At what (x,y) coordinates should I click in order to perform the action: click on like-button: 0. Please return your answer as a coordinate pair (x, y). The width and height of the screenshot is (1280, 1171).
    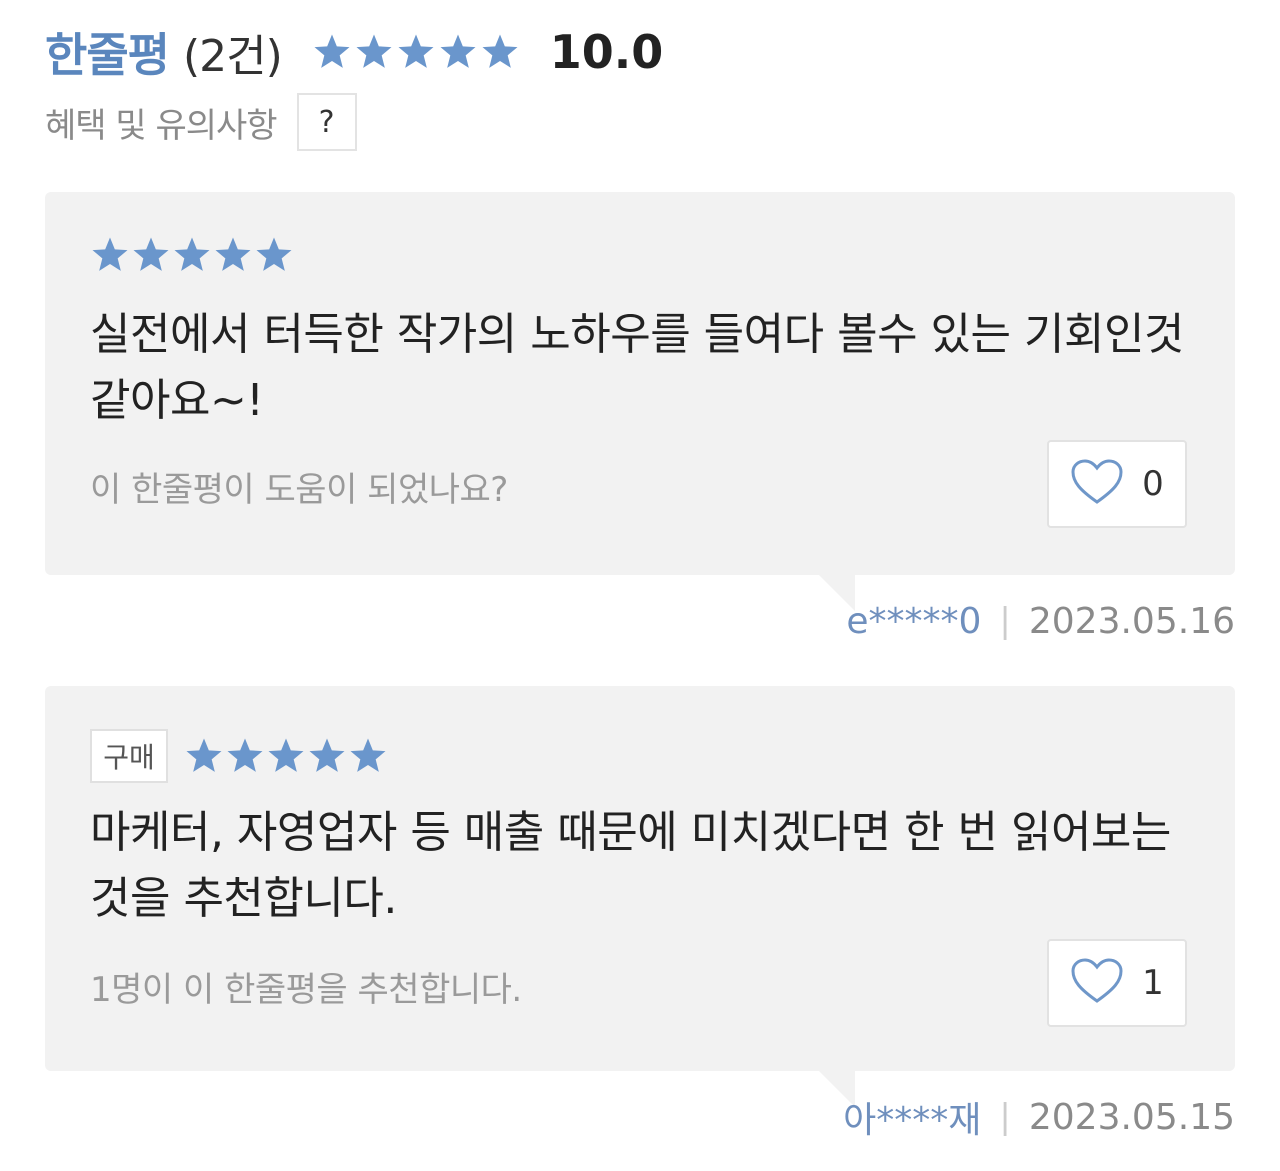
    Looking at the image, I should click on (1117, 484).